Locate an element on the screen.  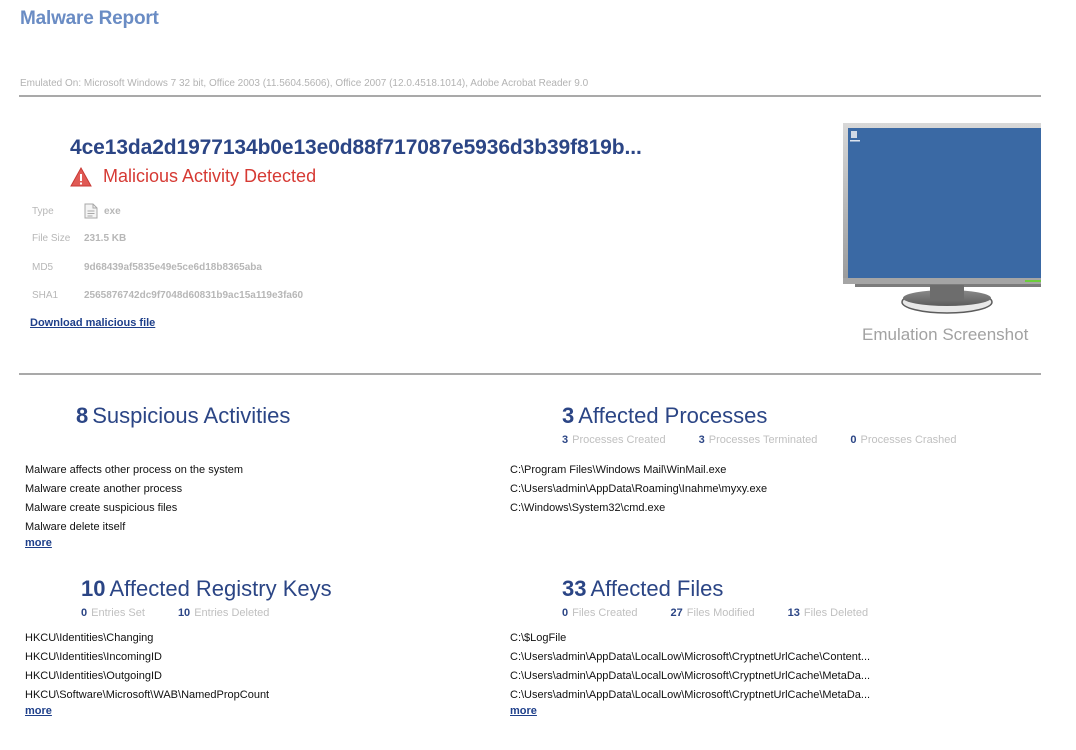
affected-registry-keys-title: 10 Affected Registry Keys is located at coordinates (206, 589).